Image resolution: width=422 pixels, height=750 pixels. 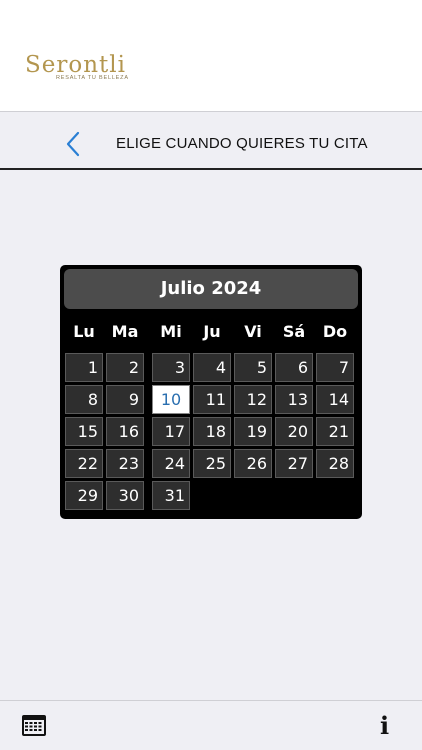 What do you see at coordinates (84, 399) in the screenshot?
I see `day-cell: 8` at bounding box center [84, 399].